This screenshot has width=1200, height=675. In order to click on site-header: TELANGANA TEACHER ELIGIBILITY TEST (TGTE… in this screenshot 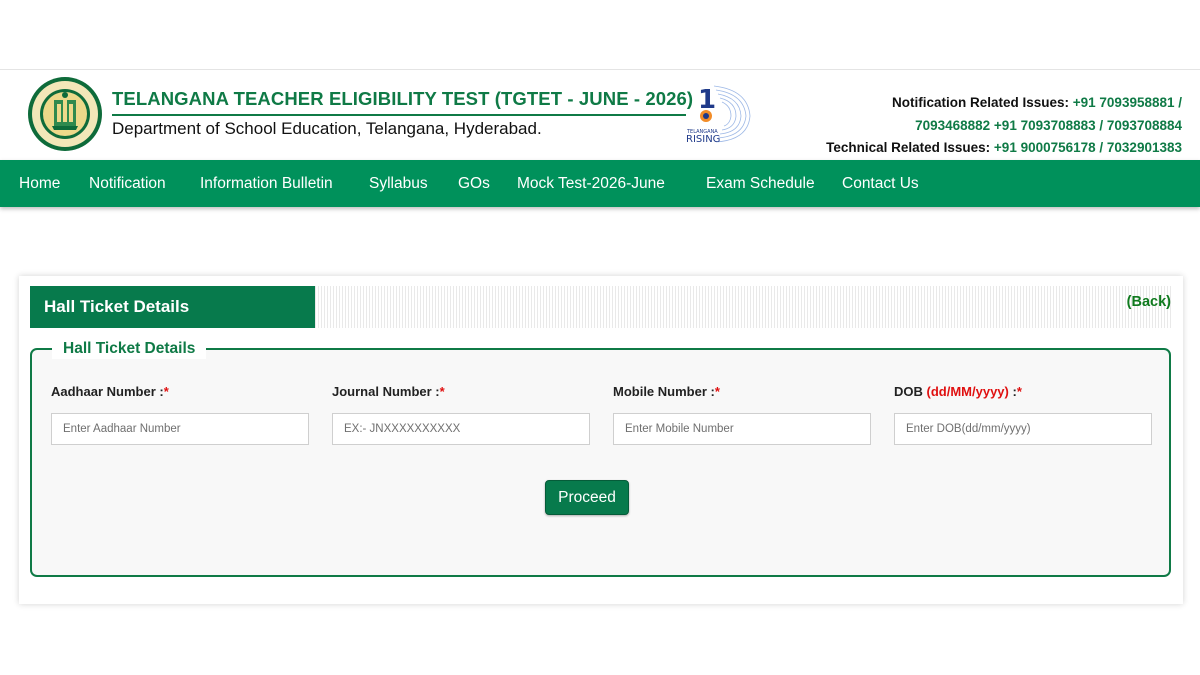, I will do `click(600, 115)`.